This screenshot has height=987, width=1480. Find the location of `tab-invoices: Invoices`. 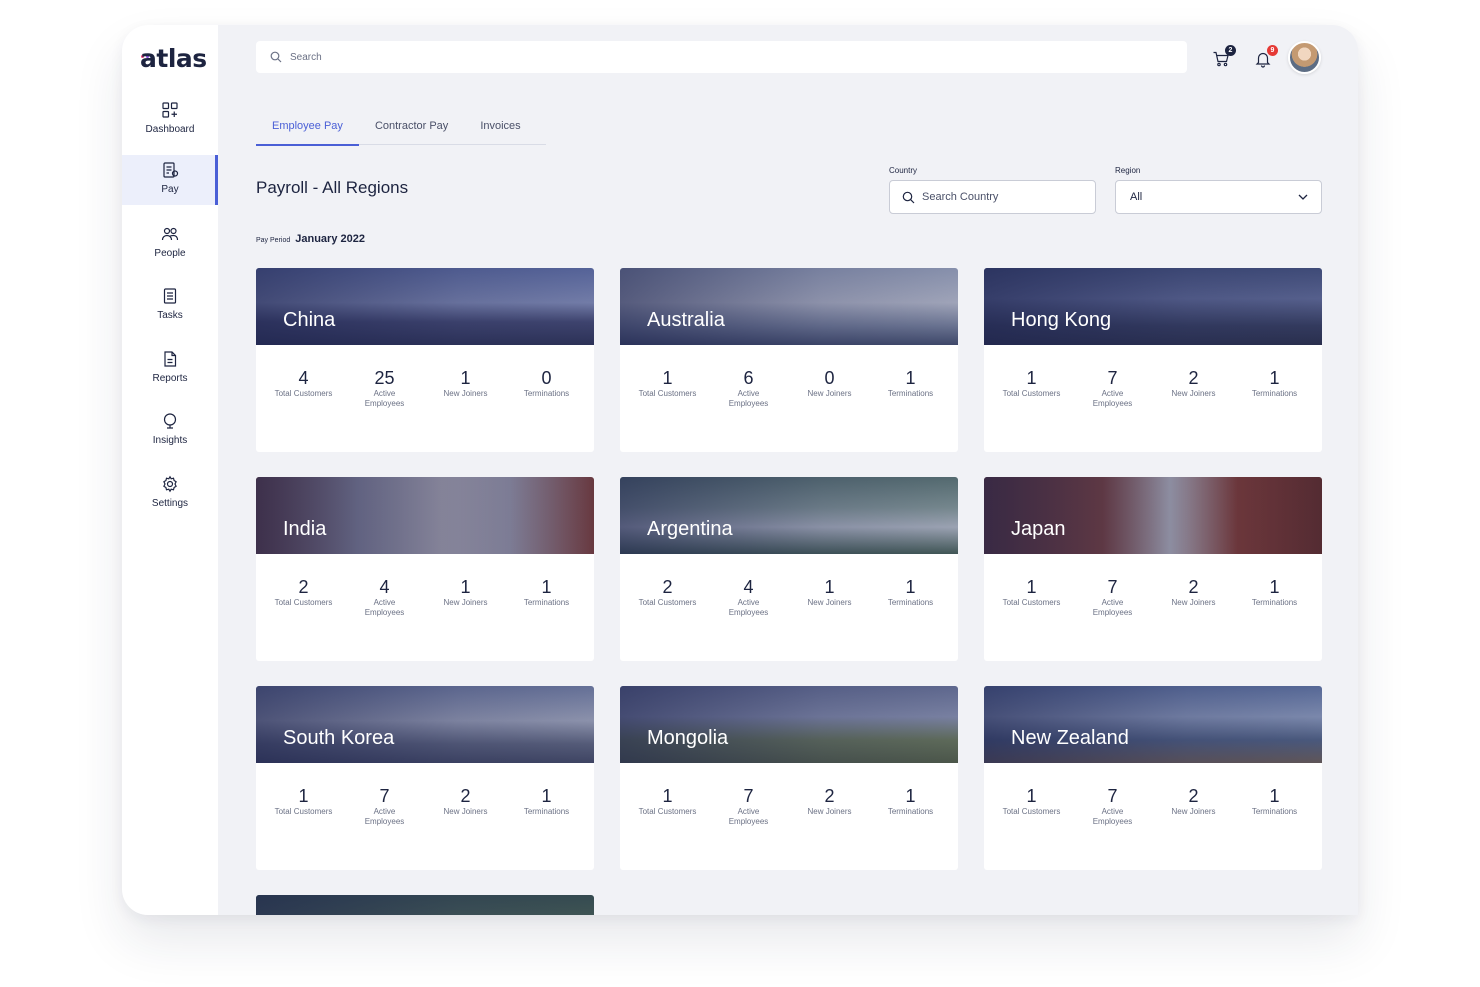

tab-invoices: Invoices is located at coordinates (500, 130).